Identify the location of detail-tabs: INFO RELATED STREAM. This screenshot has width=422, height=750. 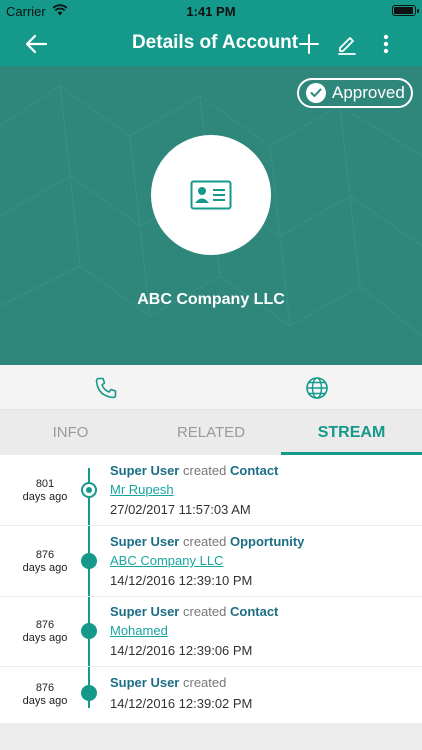
(211, 432).